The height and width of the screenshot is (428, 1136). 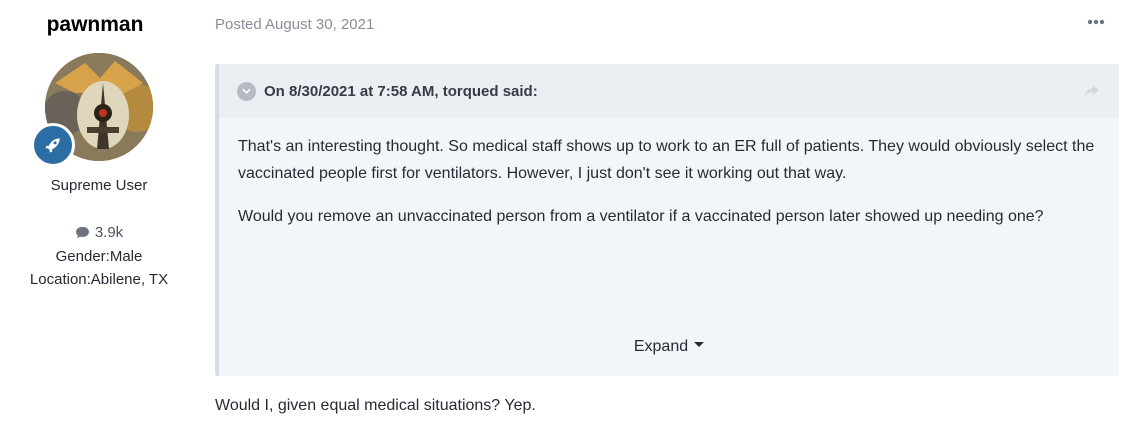 I want to click on post-date: Posted August 30, 2021, so click(x=294, y=24).